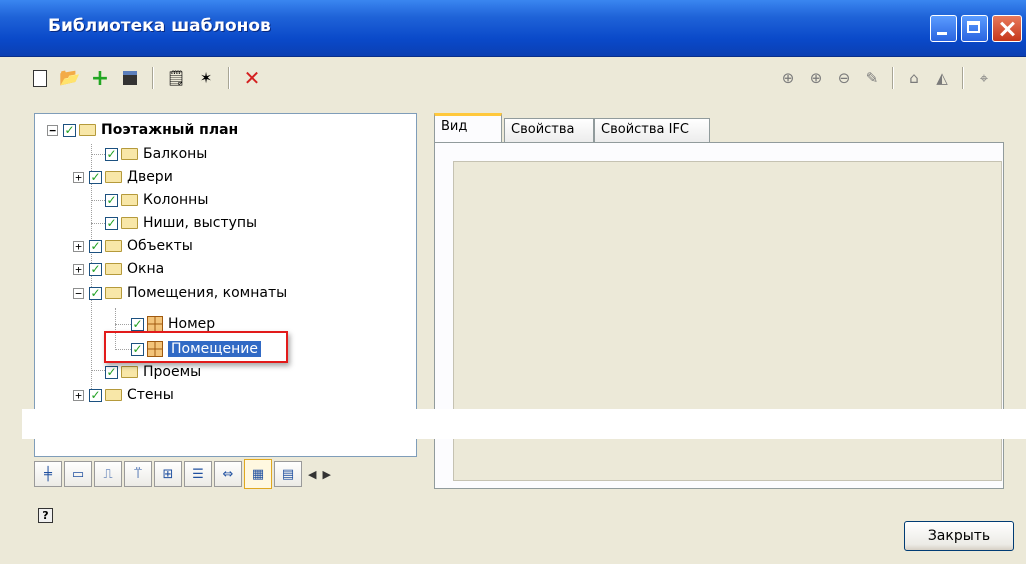 The height and width of the screenshot is (564, 1026). What do you see at coordinates (100, 78) in the screenshot?
I see `add-icon: +` at bounding box center [100, 78].